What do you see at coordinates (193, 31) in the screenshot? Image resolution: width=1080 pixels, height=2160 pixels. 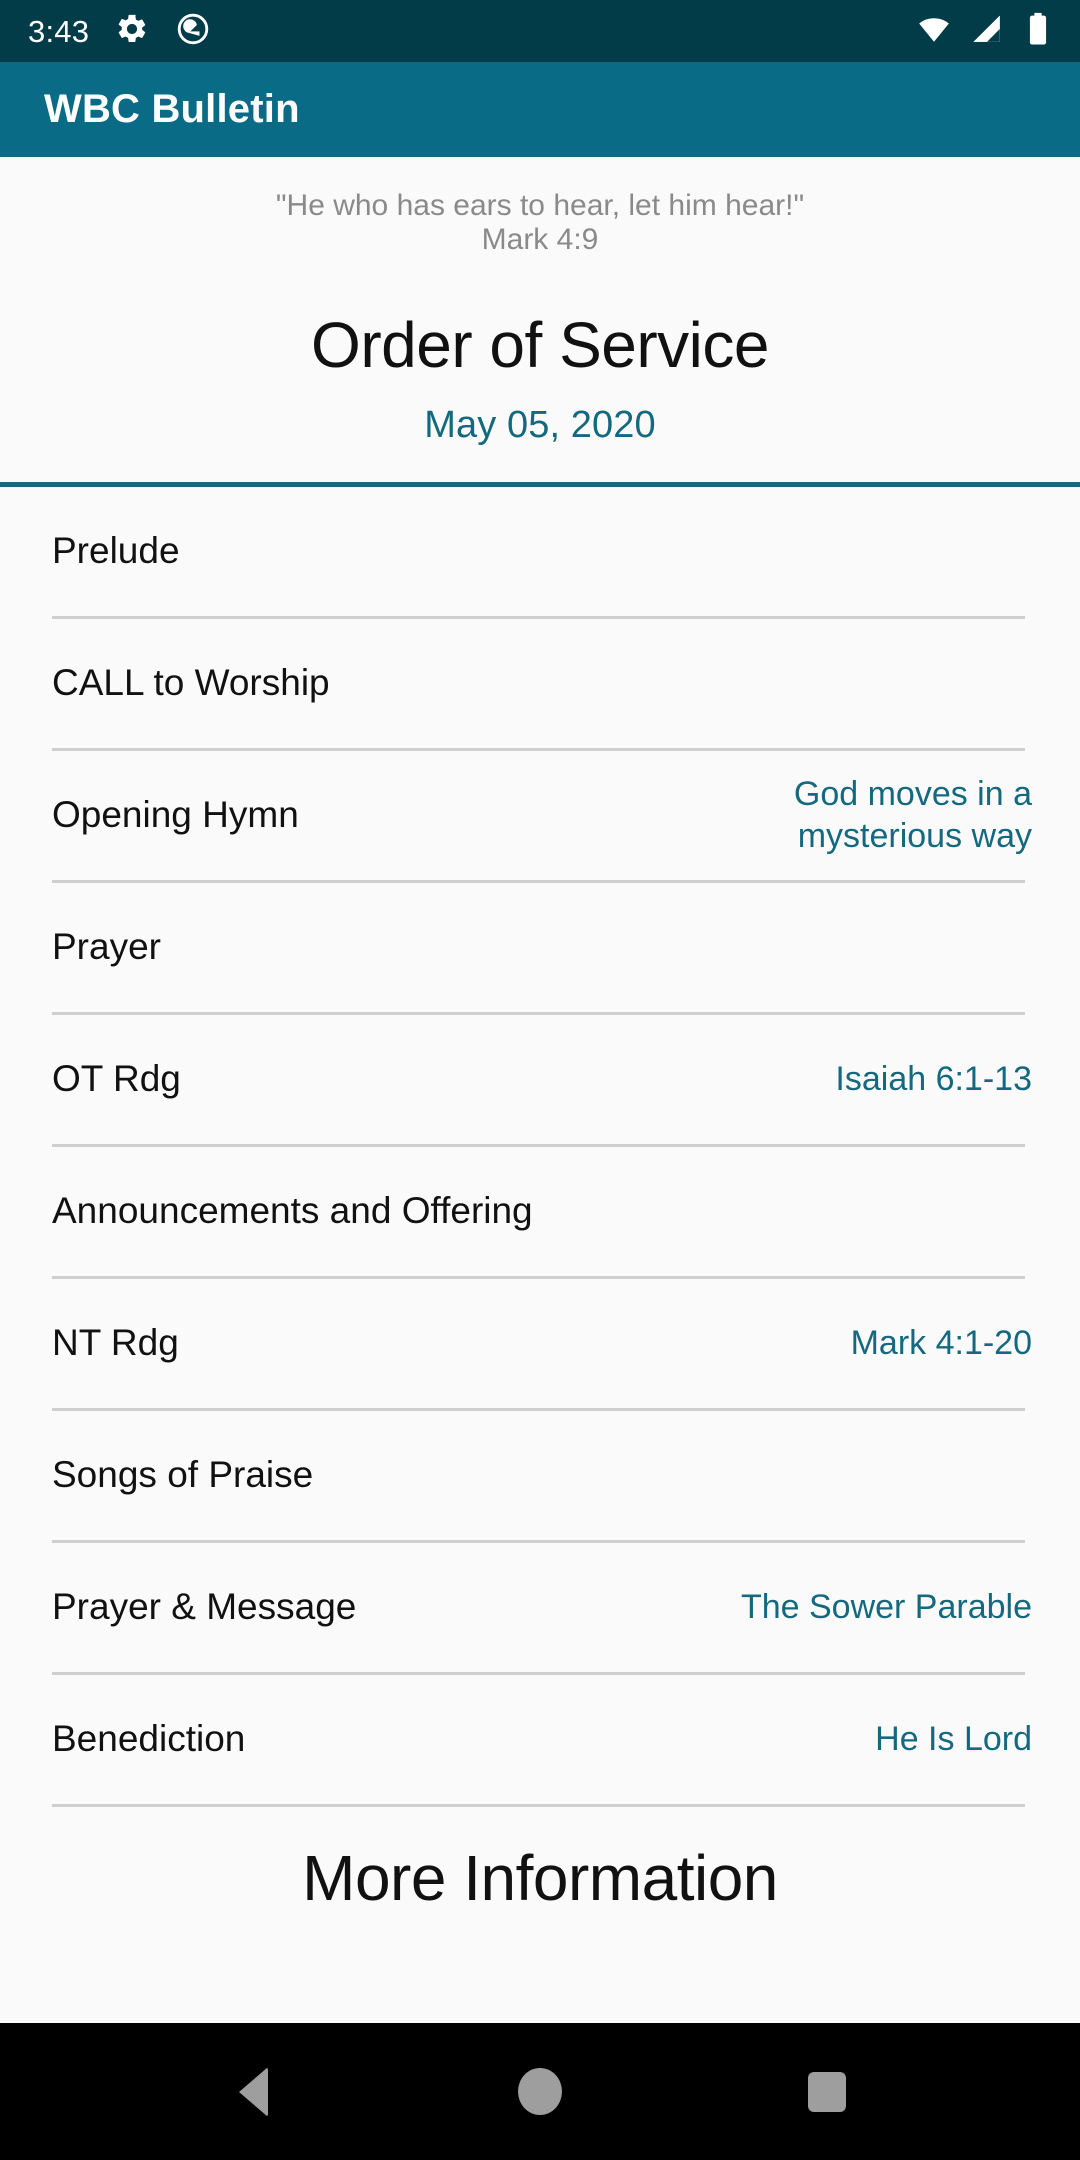 I see `android-q-icon` at bounding box center [193, 31].